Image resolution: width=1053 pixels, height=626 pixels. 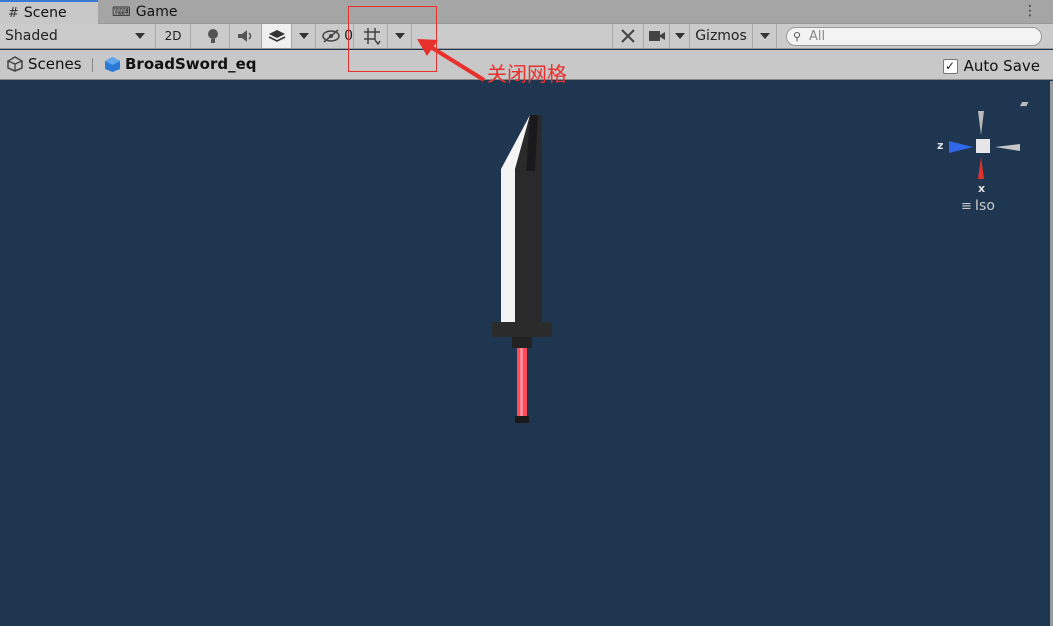 I want to click on auto-save-checkbox: ✓, so click(x=950, y=66).